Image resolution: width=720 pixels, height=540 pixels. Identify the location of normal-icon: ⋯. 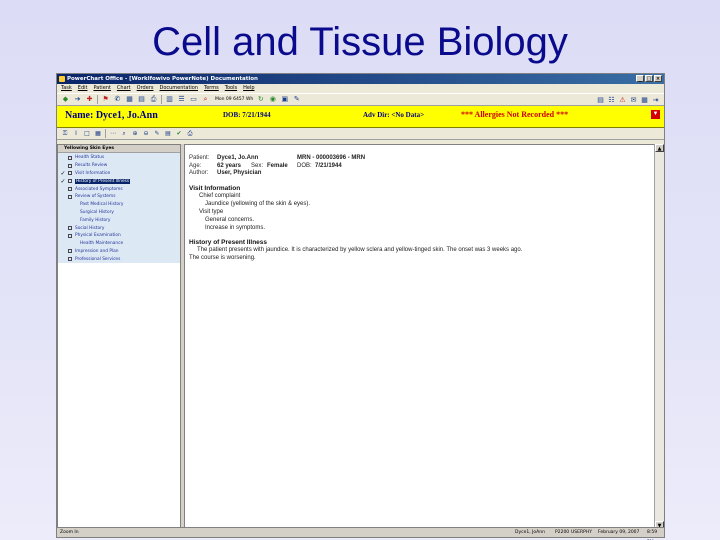
(113, 134).